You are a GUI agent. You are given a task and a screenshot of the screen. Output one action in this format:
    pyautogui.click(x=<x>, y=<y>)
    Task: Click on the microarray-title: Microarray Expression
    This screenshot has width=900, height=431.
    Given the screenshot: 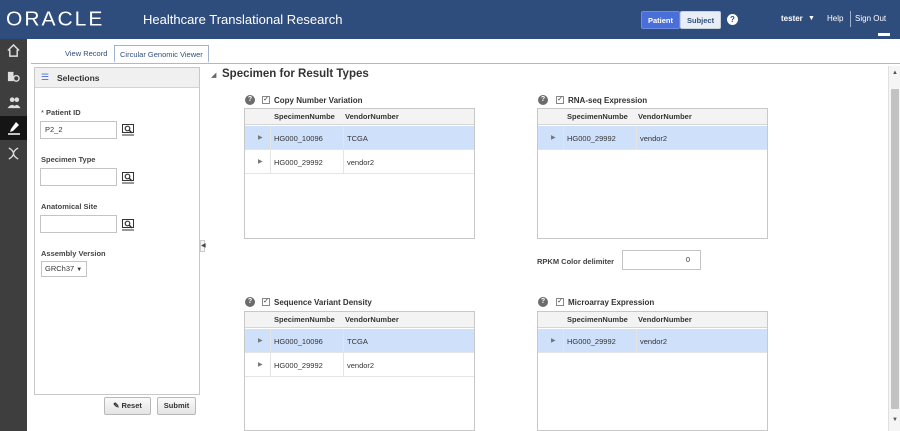 What is the action you would take?
    pyautogui.click(x=611, y=302)
    